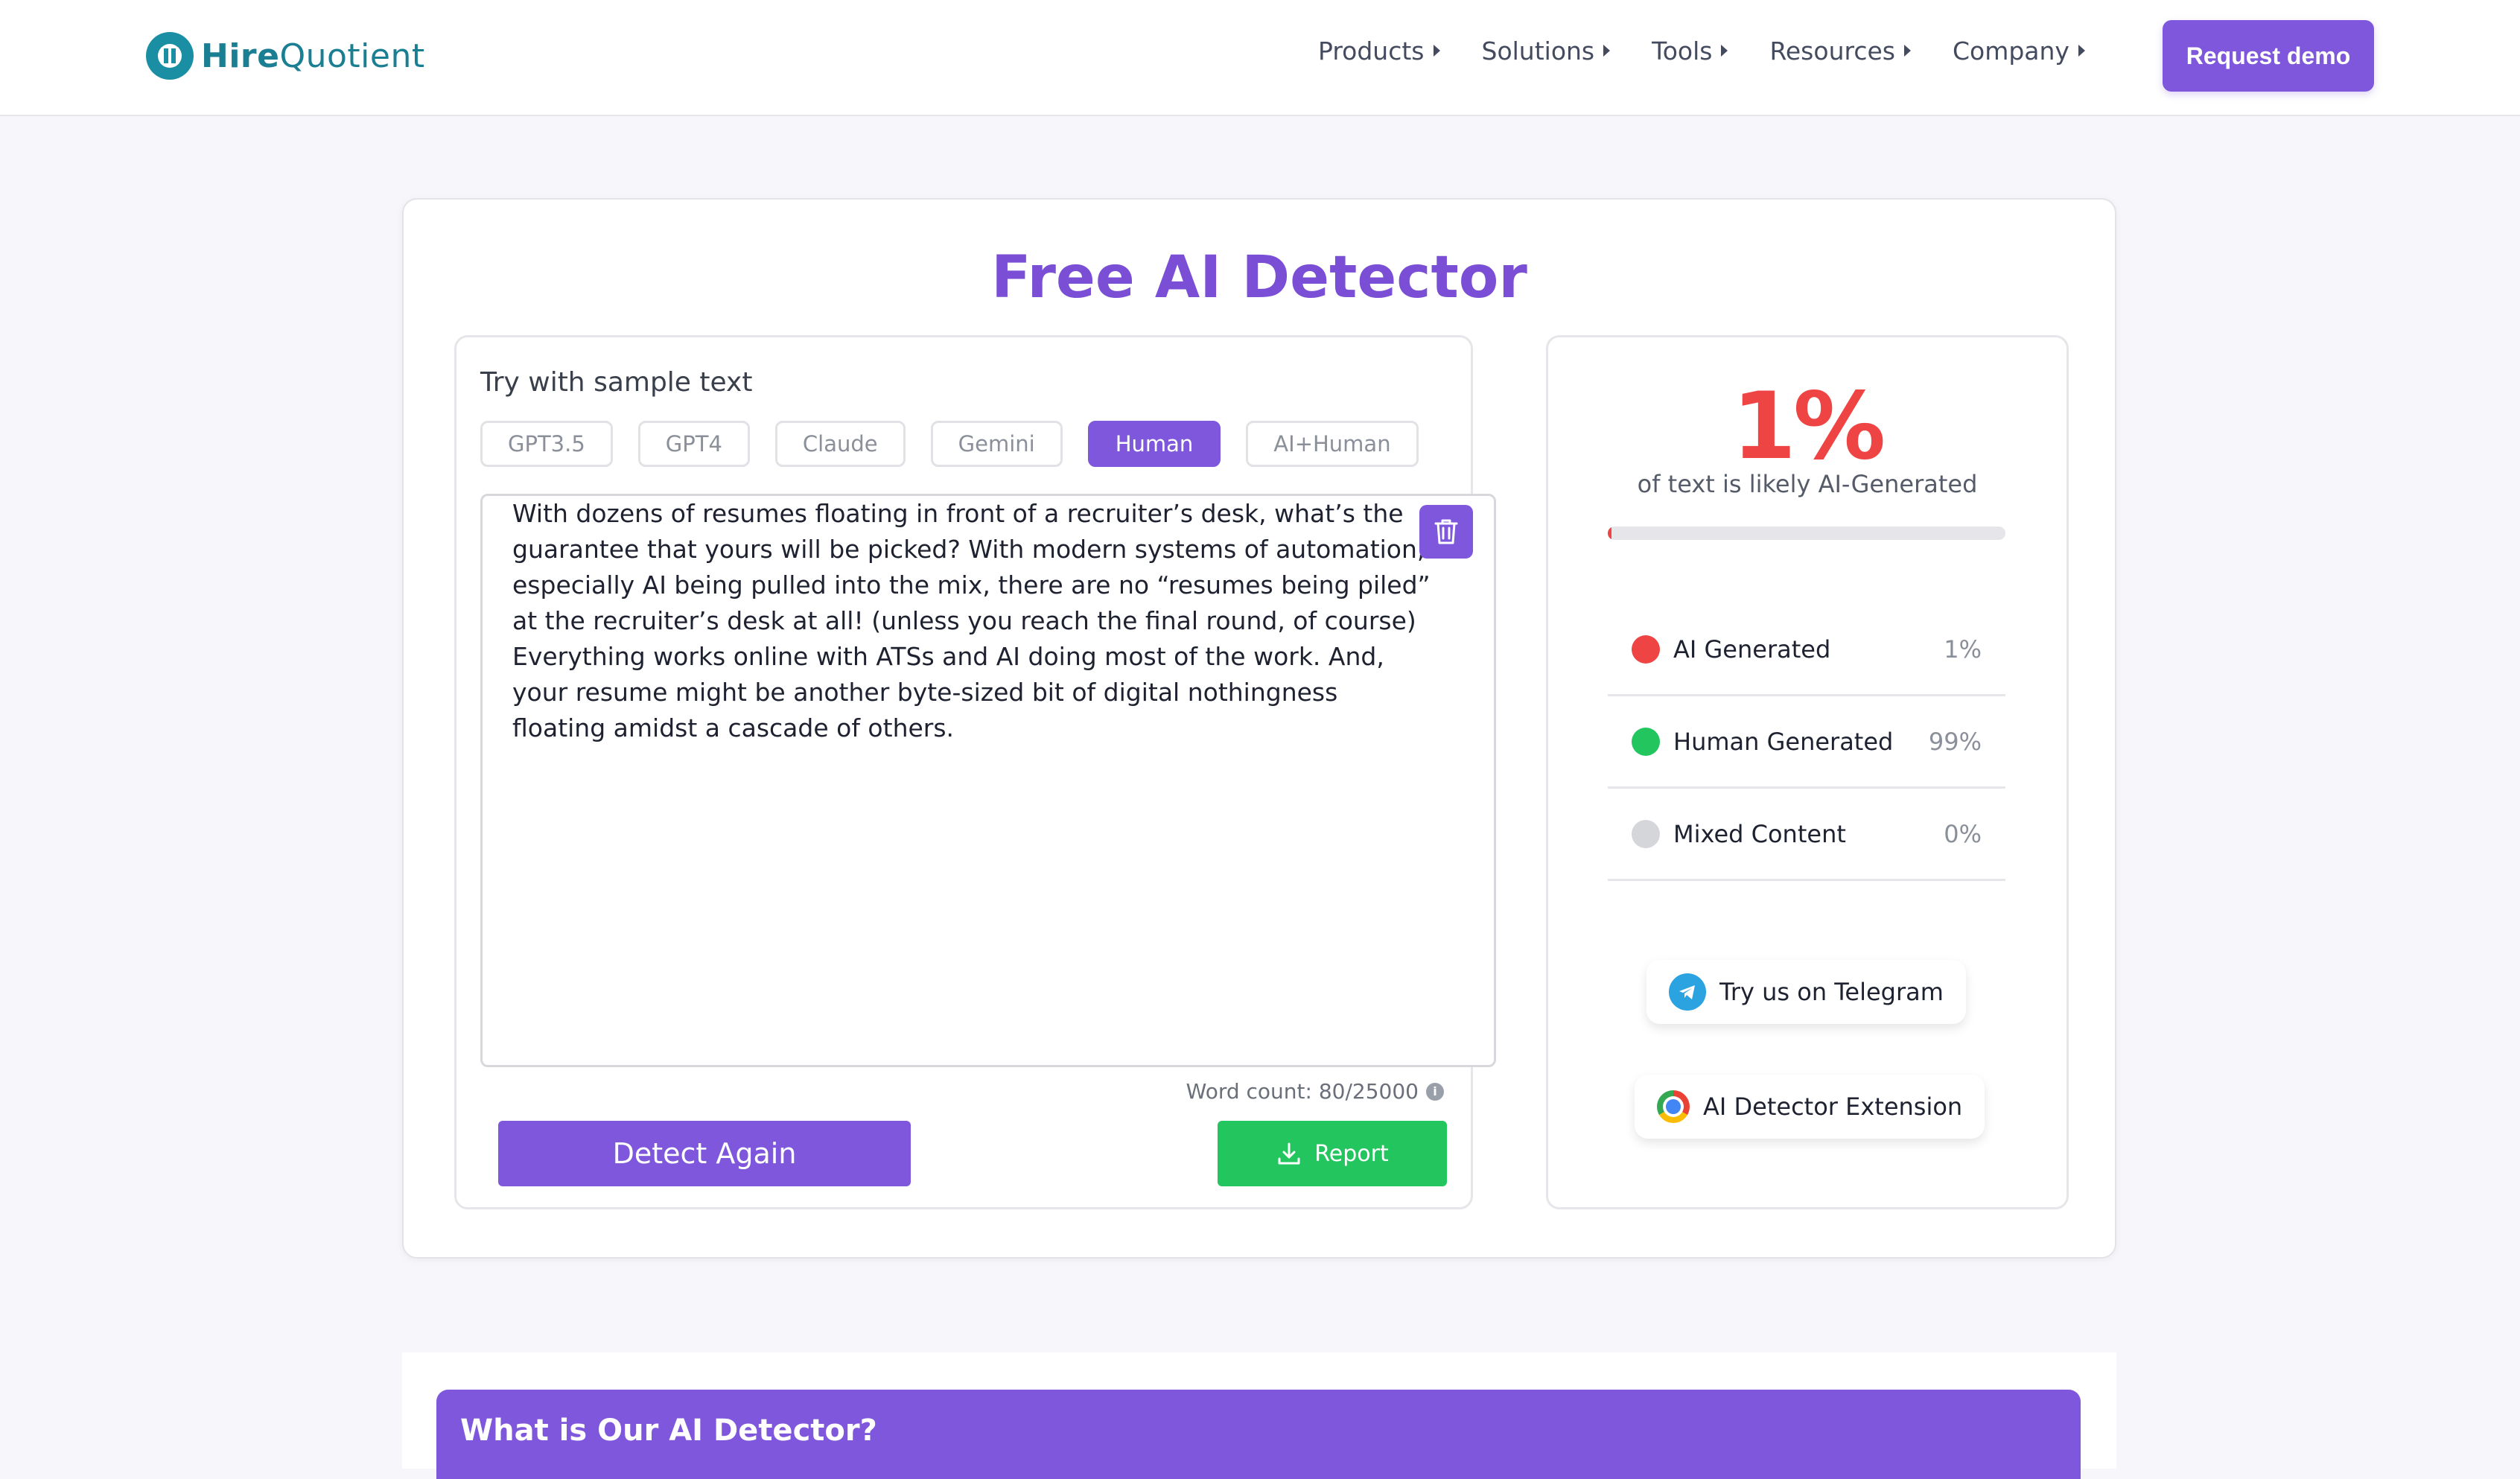 This screenshot has width=2520, height=1479. I want to click on chrome-icon, so click(1673, 1106).